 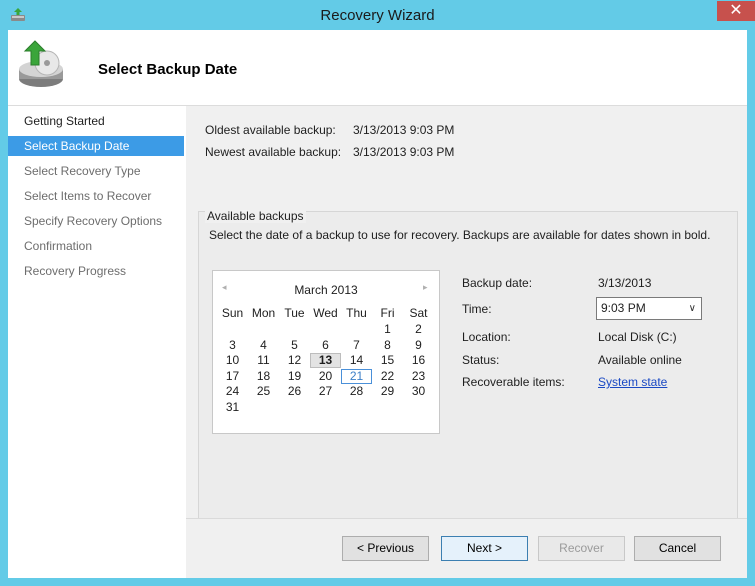 What do you see at coordinates (418, 329) in the screenshot?
I see `calendar-day: 2` at bounding box center [418, 329].